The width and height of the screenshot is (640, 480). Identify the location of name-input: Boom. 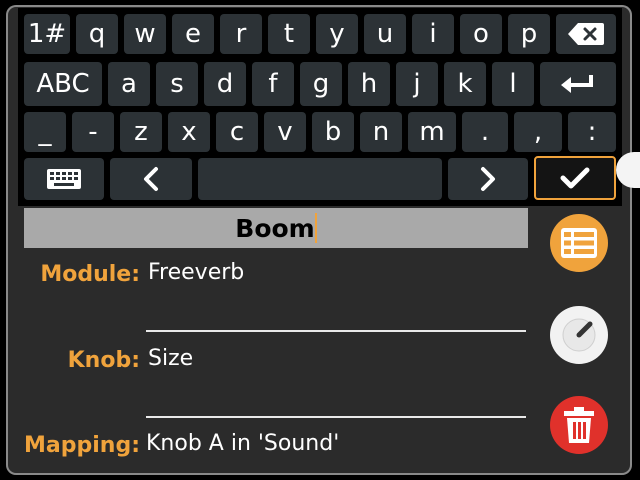
(276, 228).